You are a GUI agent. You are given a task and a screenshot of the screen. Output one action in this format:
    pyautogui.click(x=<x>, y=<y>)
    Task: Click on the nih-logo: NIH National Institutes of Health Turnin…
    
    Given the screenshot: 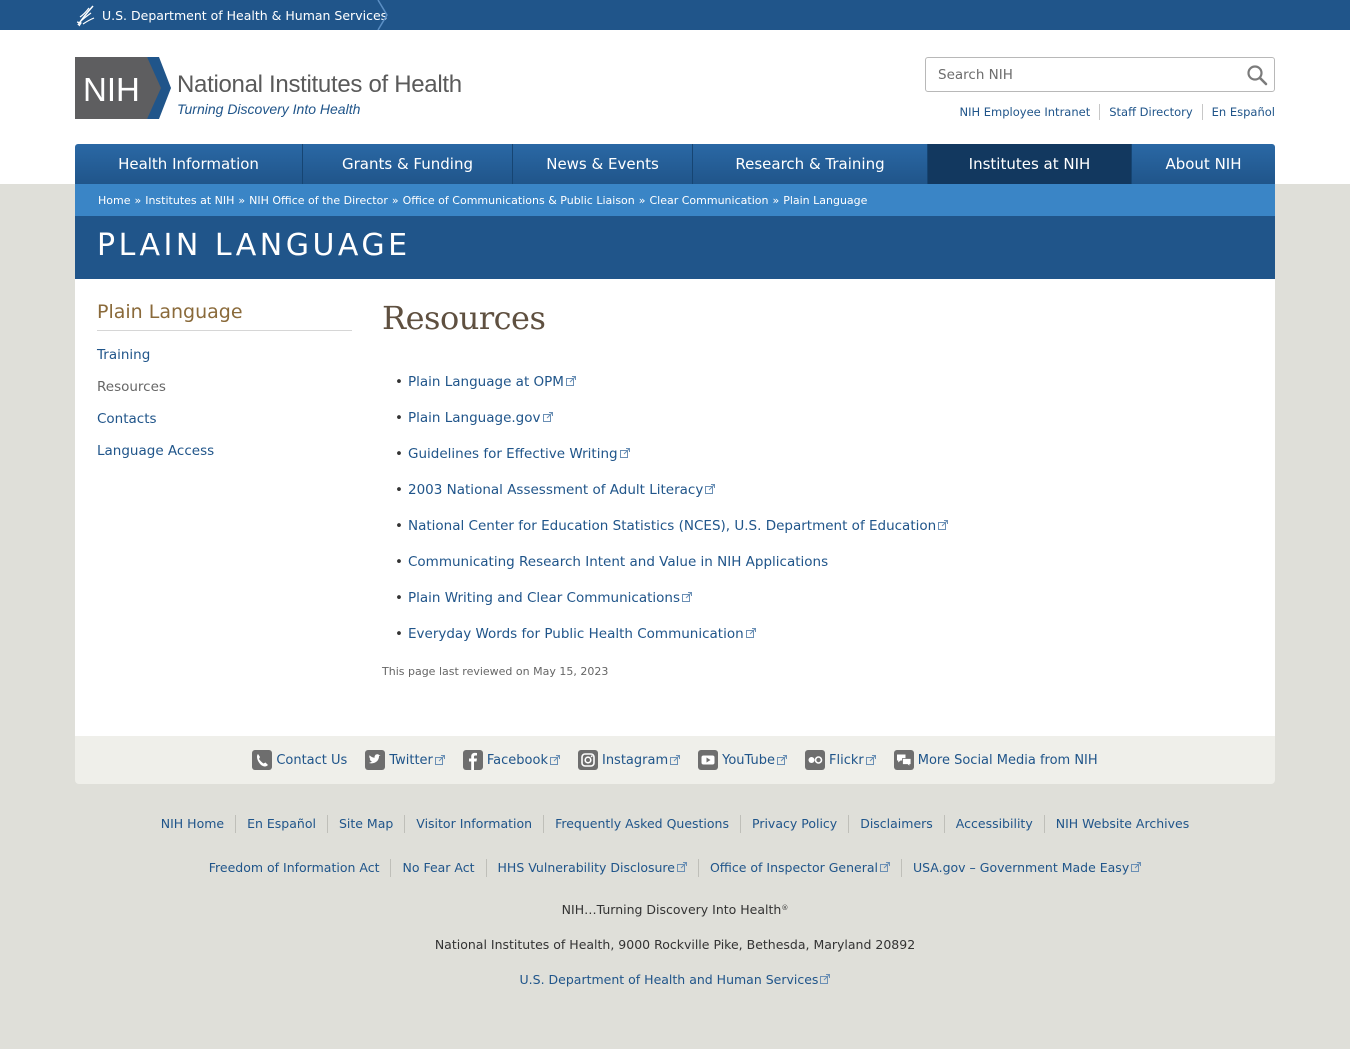 What is the action you would take?
    pyautogui.click(x=275, y=88)
    